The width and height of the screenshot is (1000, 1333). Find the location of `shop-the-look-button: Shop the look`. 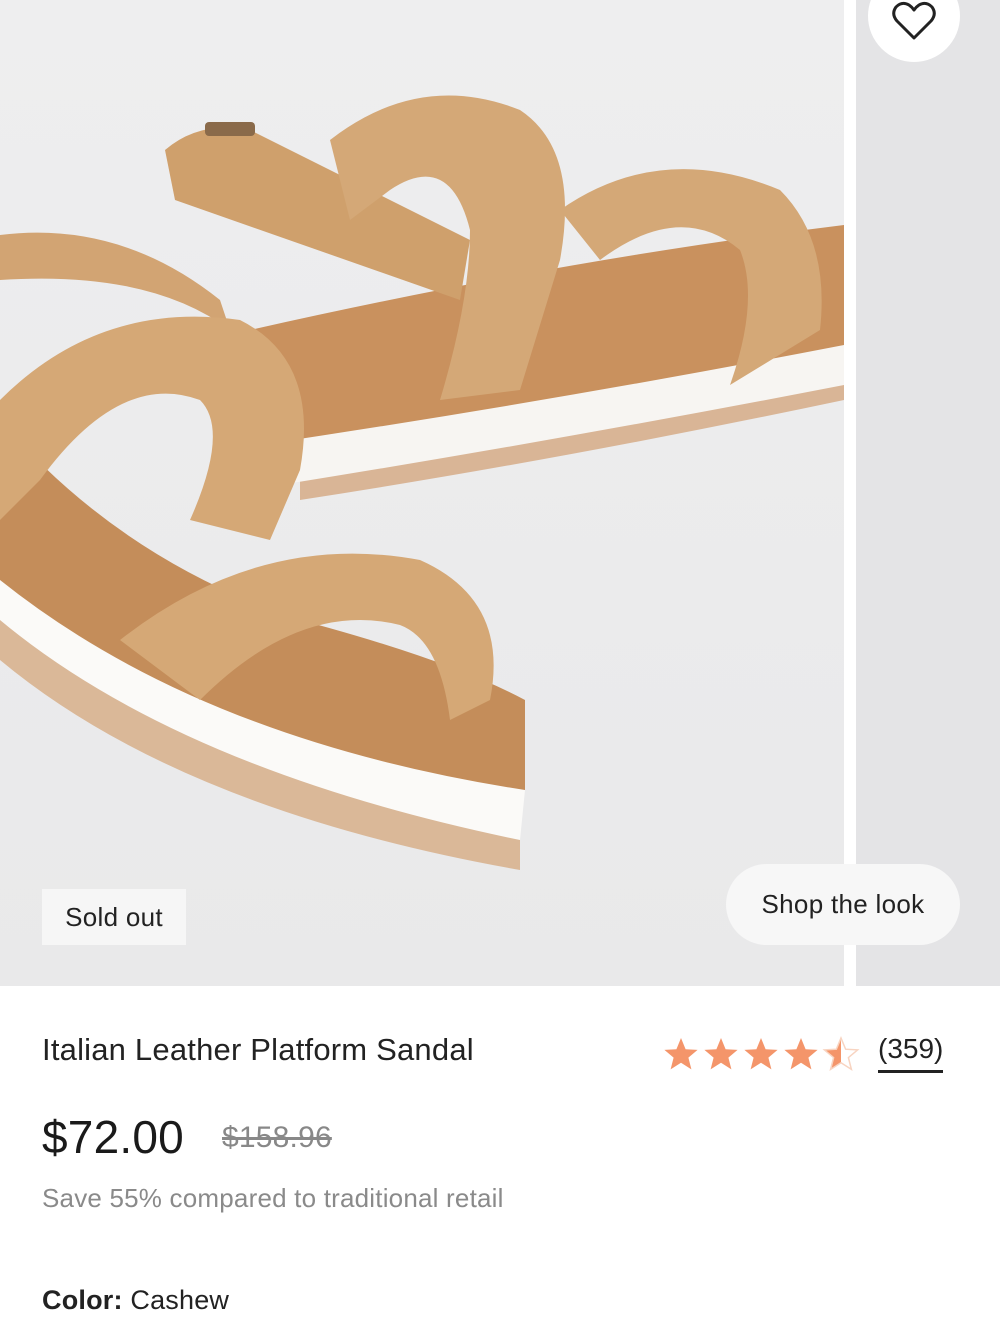

shop-the-look-button: Shop the look is located at coordinates (843, 904).